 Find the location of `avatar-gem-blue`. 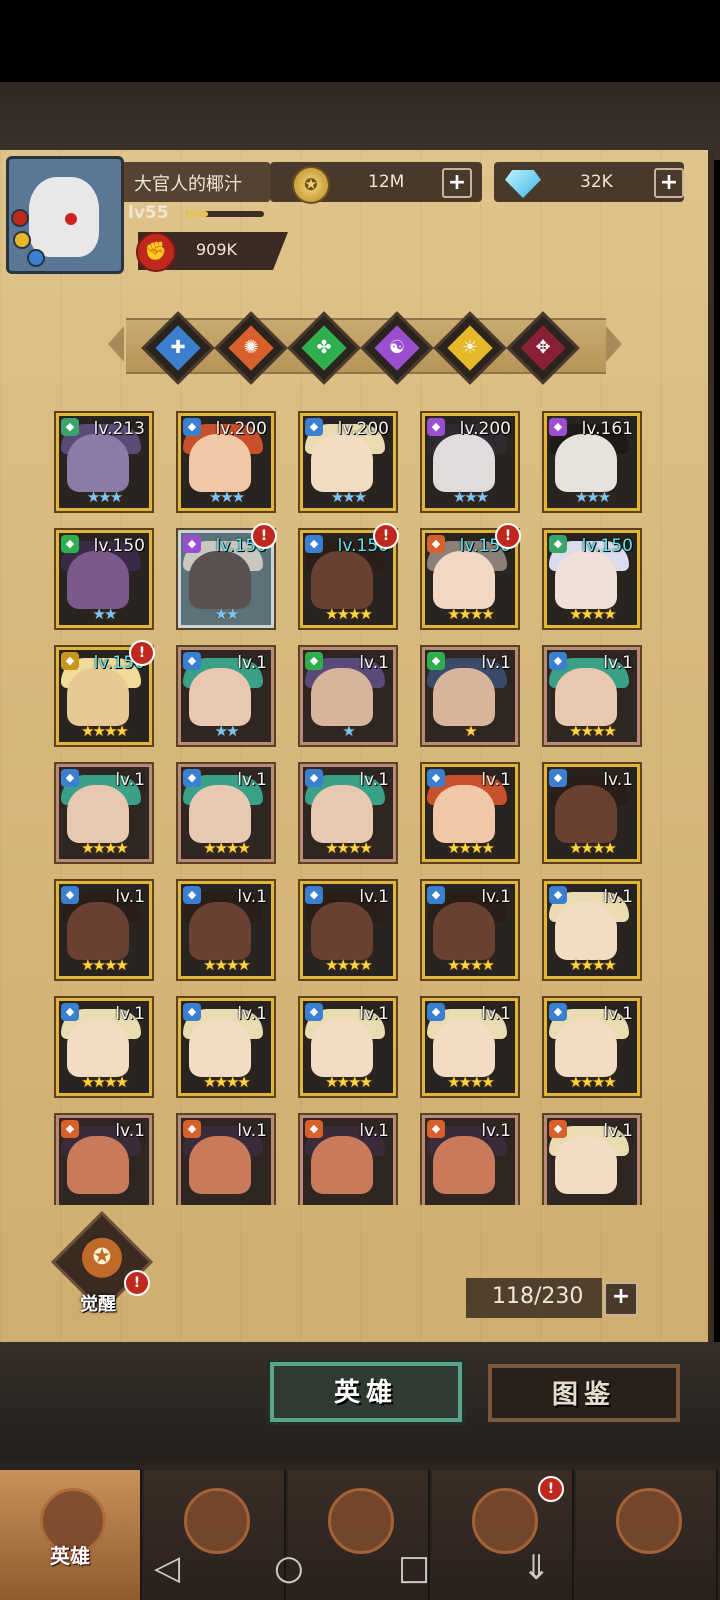

avatar-gem-blue is located at coordinates (36, 258).